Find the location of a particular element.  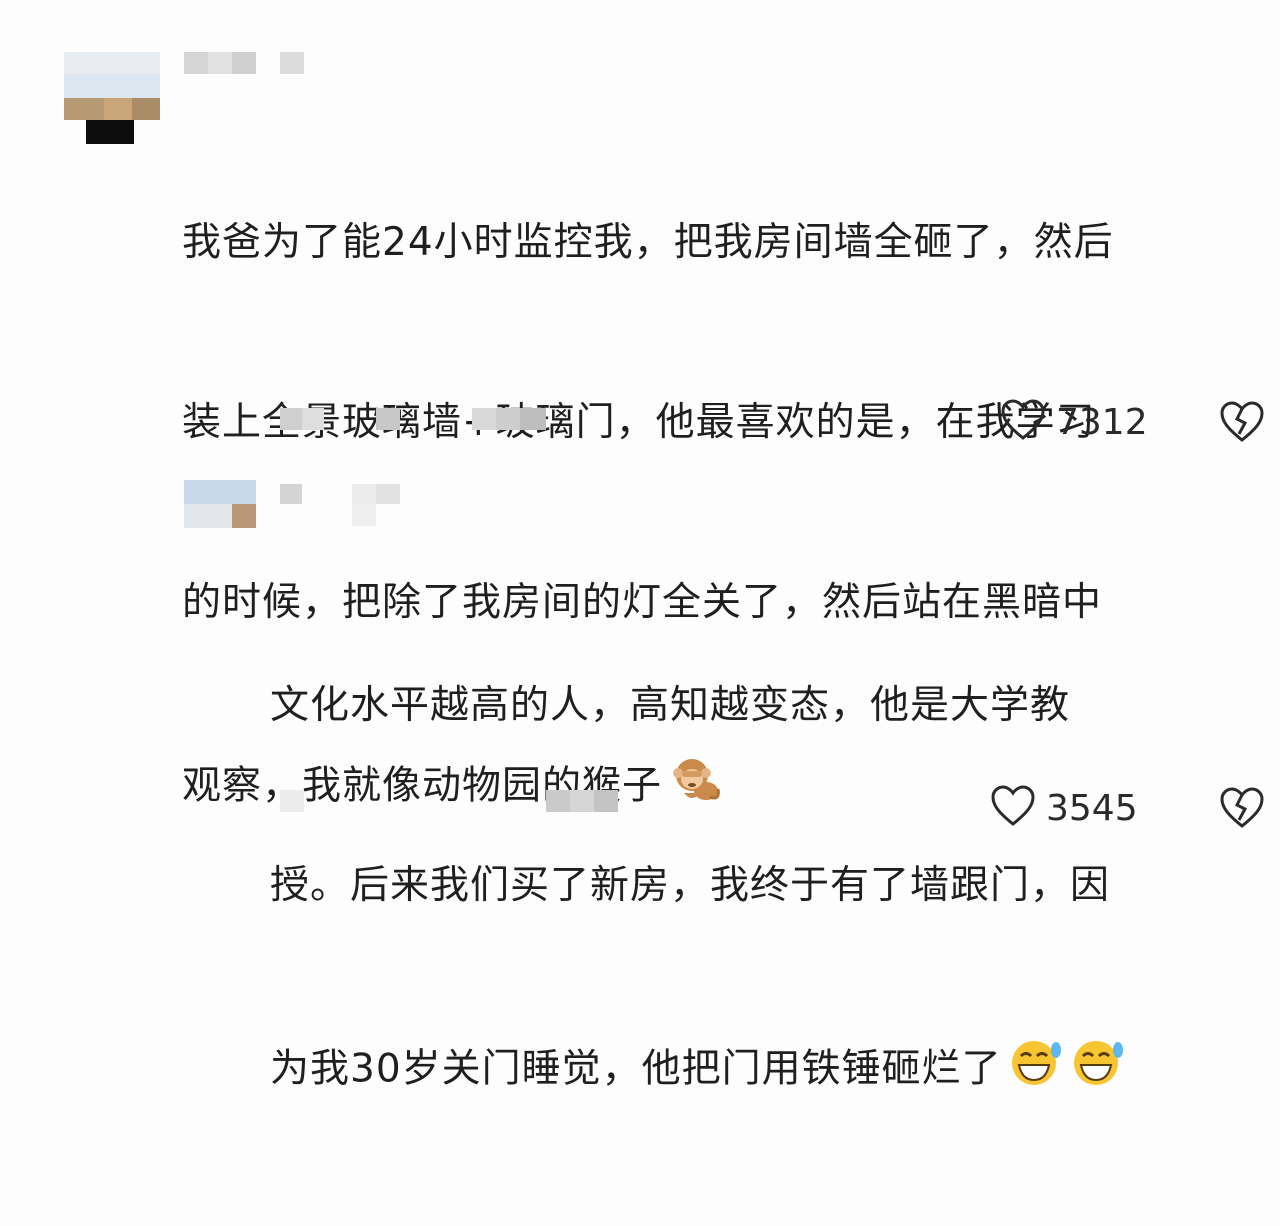

like-button: 3545 is located at coordinates (1064, 808).